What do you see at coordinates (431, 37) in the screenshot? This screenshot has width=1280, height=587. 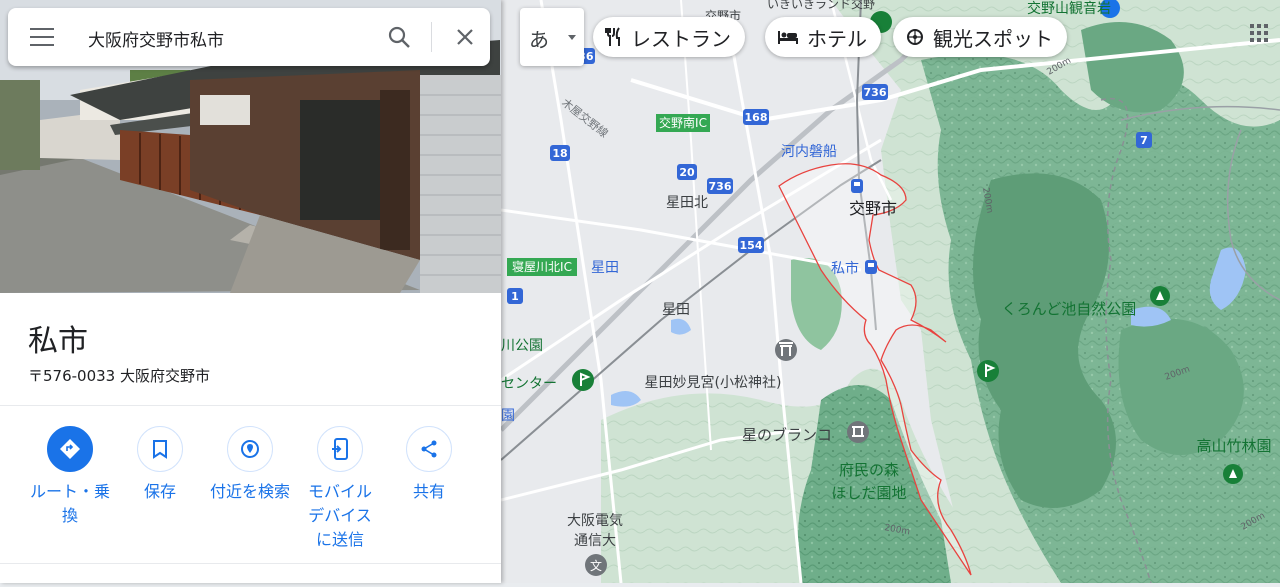 I see `search-divider` at bounding box center [431, 37].